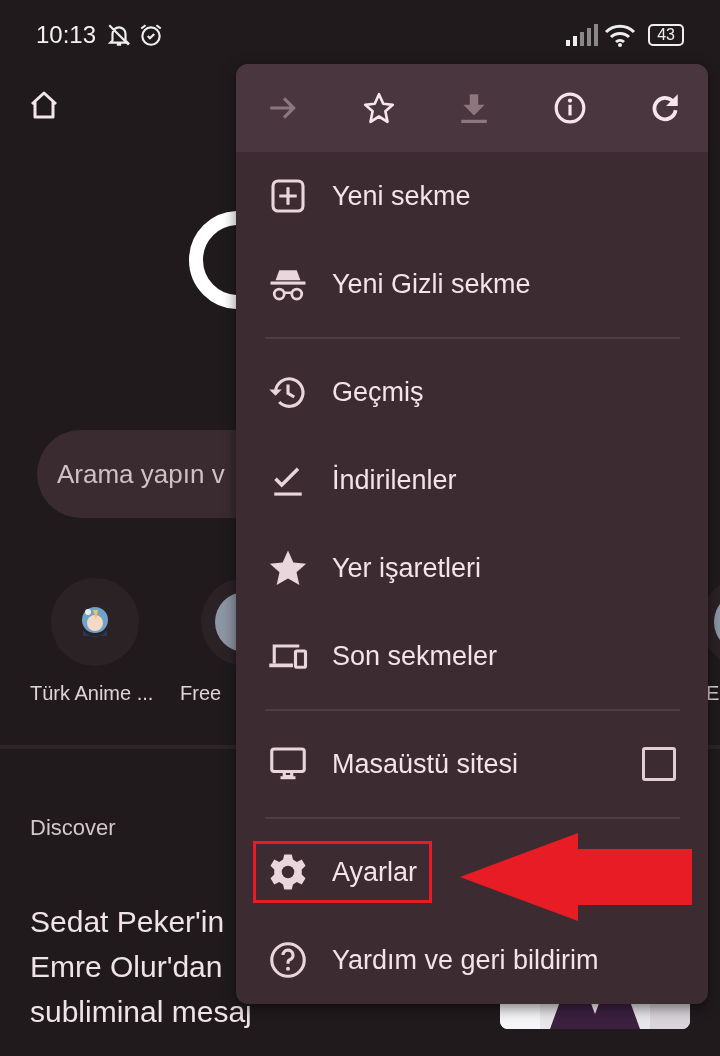 This screenshot has width=720, height=1056. I want to click on plus-square-icon, so click(288, 196).